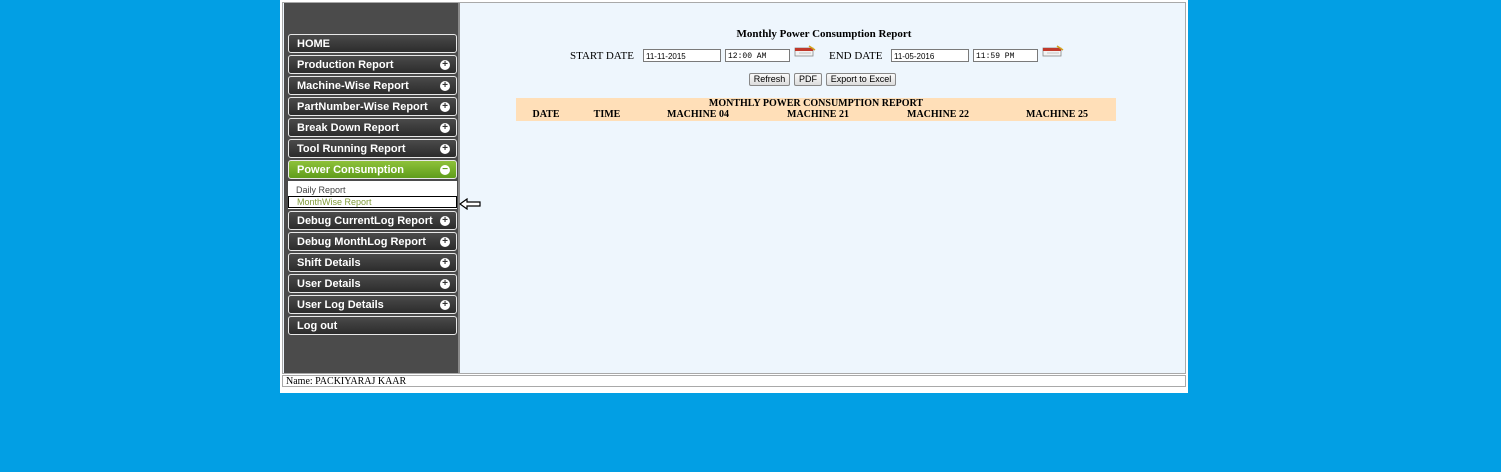 Image resolution: width=1501 pixels, height=472 pixels. I want to click on sidebar-item-label: Break Down Report, so click(348, 128).